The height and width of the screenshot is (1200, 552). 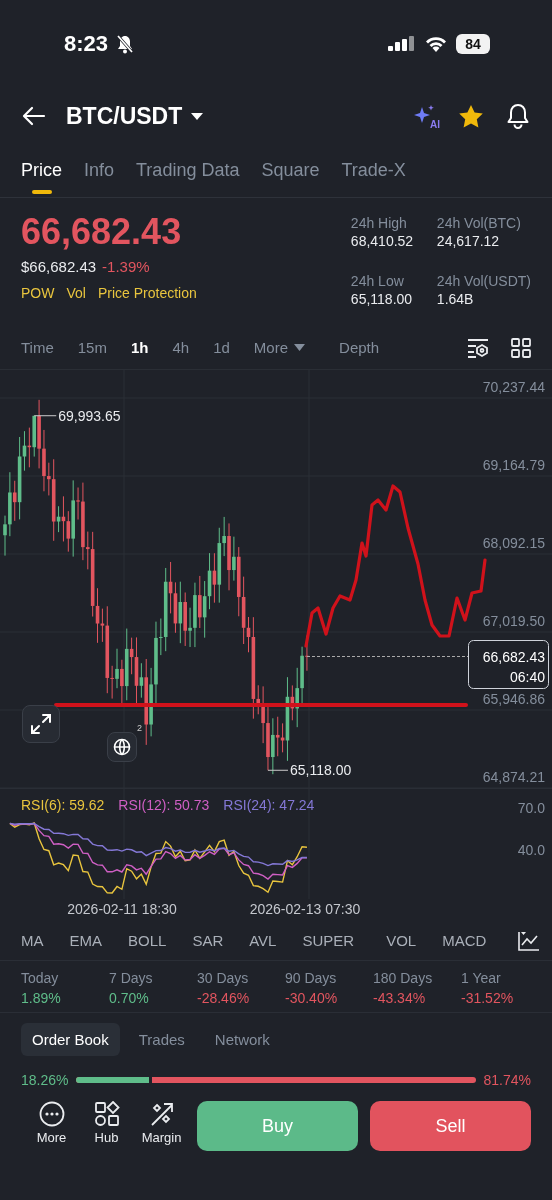 I want to click on time-axis-label: 2026-02-13 07:30, so click(x=305, y=909).